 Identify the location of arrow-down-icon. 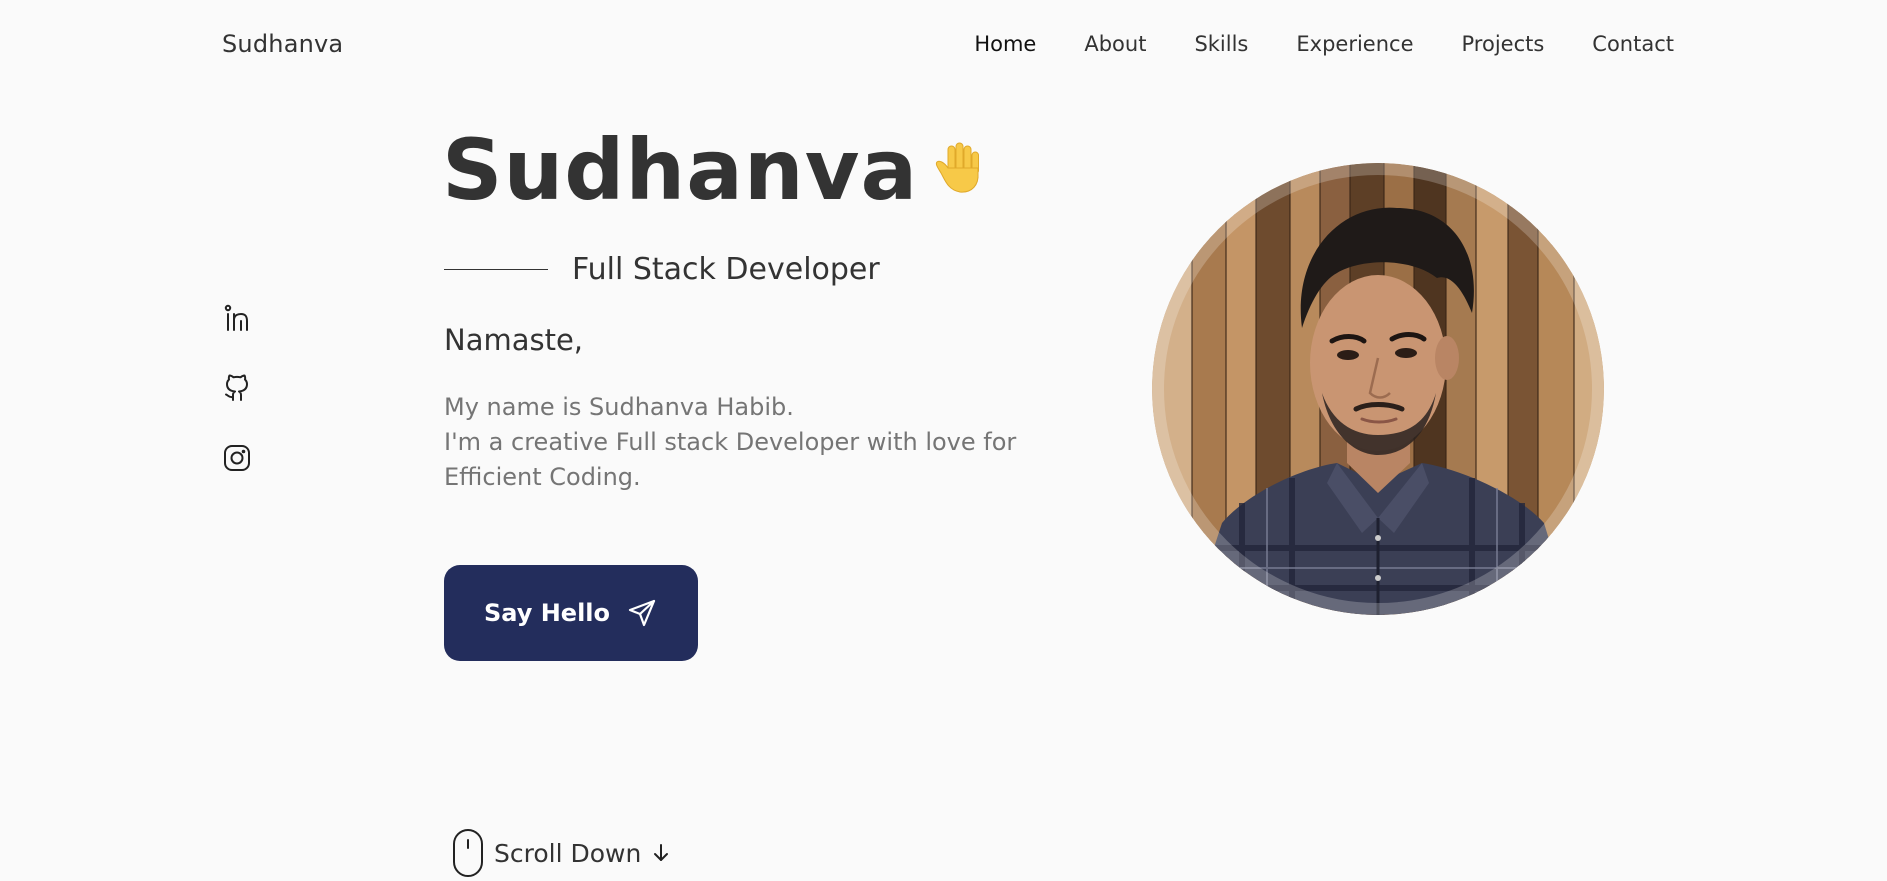
(661, 853).